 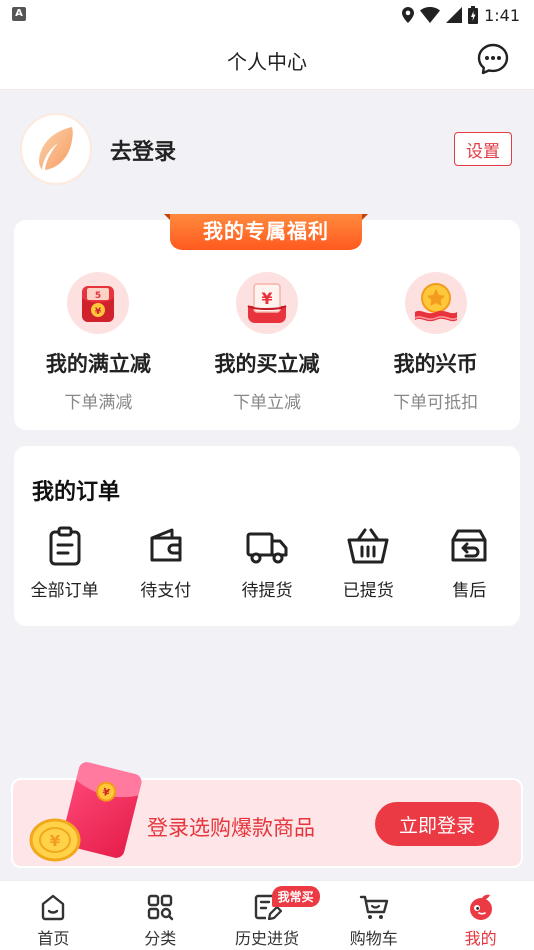 I want to click on benefit-item-coins: 我的兴币 下单可抵扣, so click(x=435, y=342).